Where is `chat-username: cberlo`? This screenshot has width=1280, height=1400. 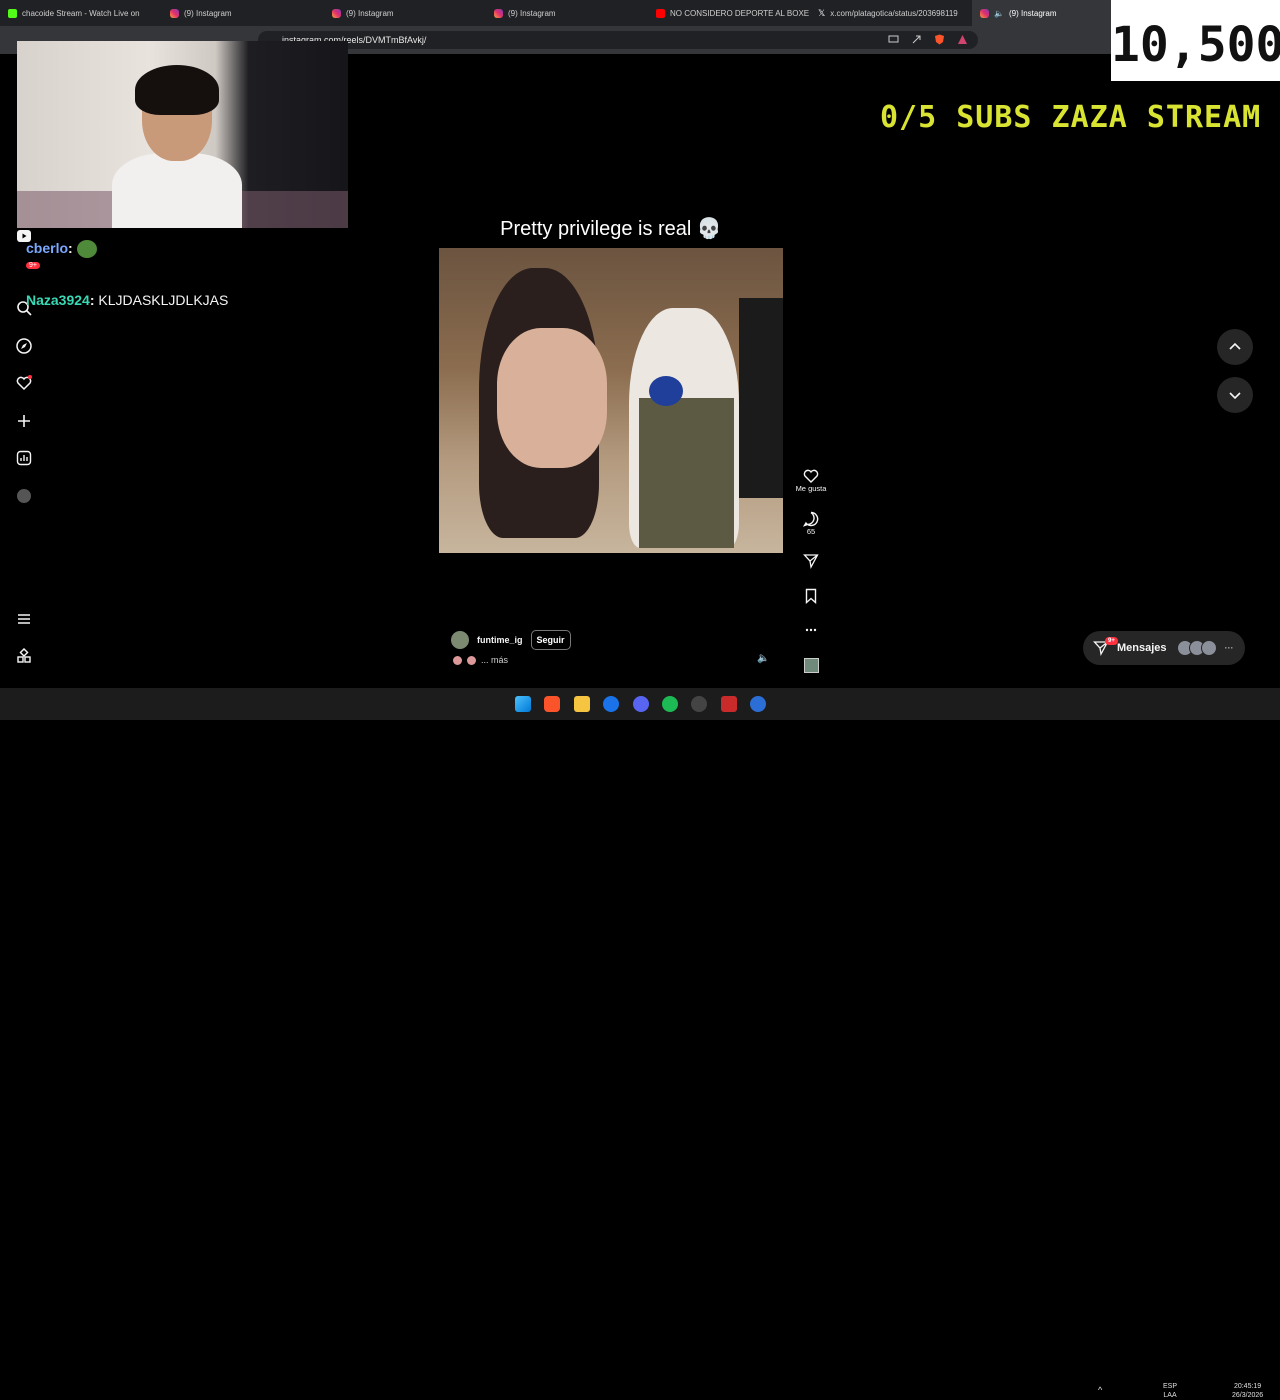
chat-username: cberlo is located at coordinates (47, 248).